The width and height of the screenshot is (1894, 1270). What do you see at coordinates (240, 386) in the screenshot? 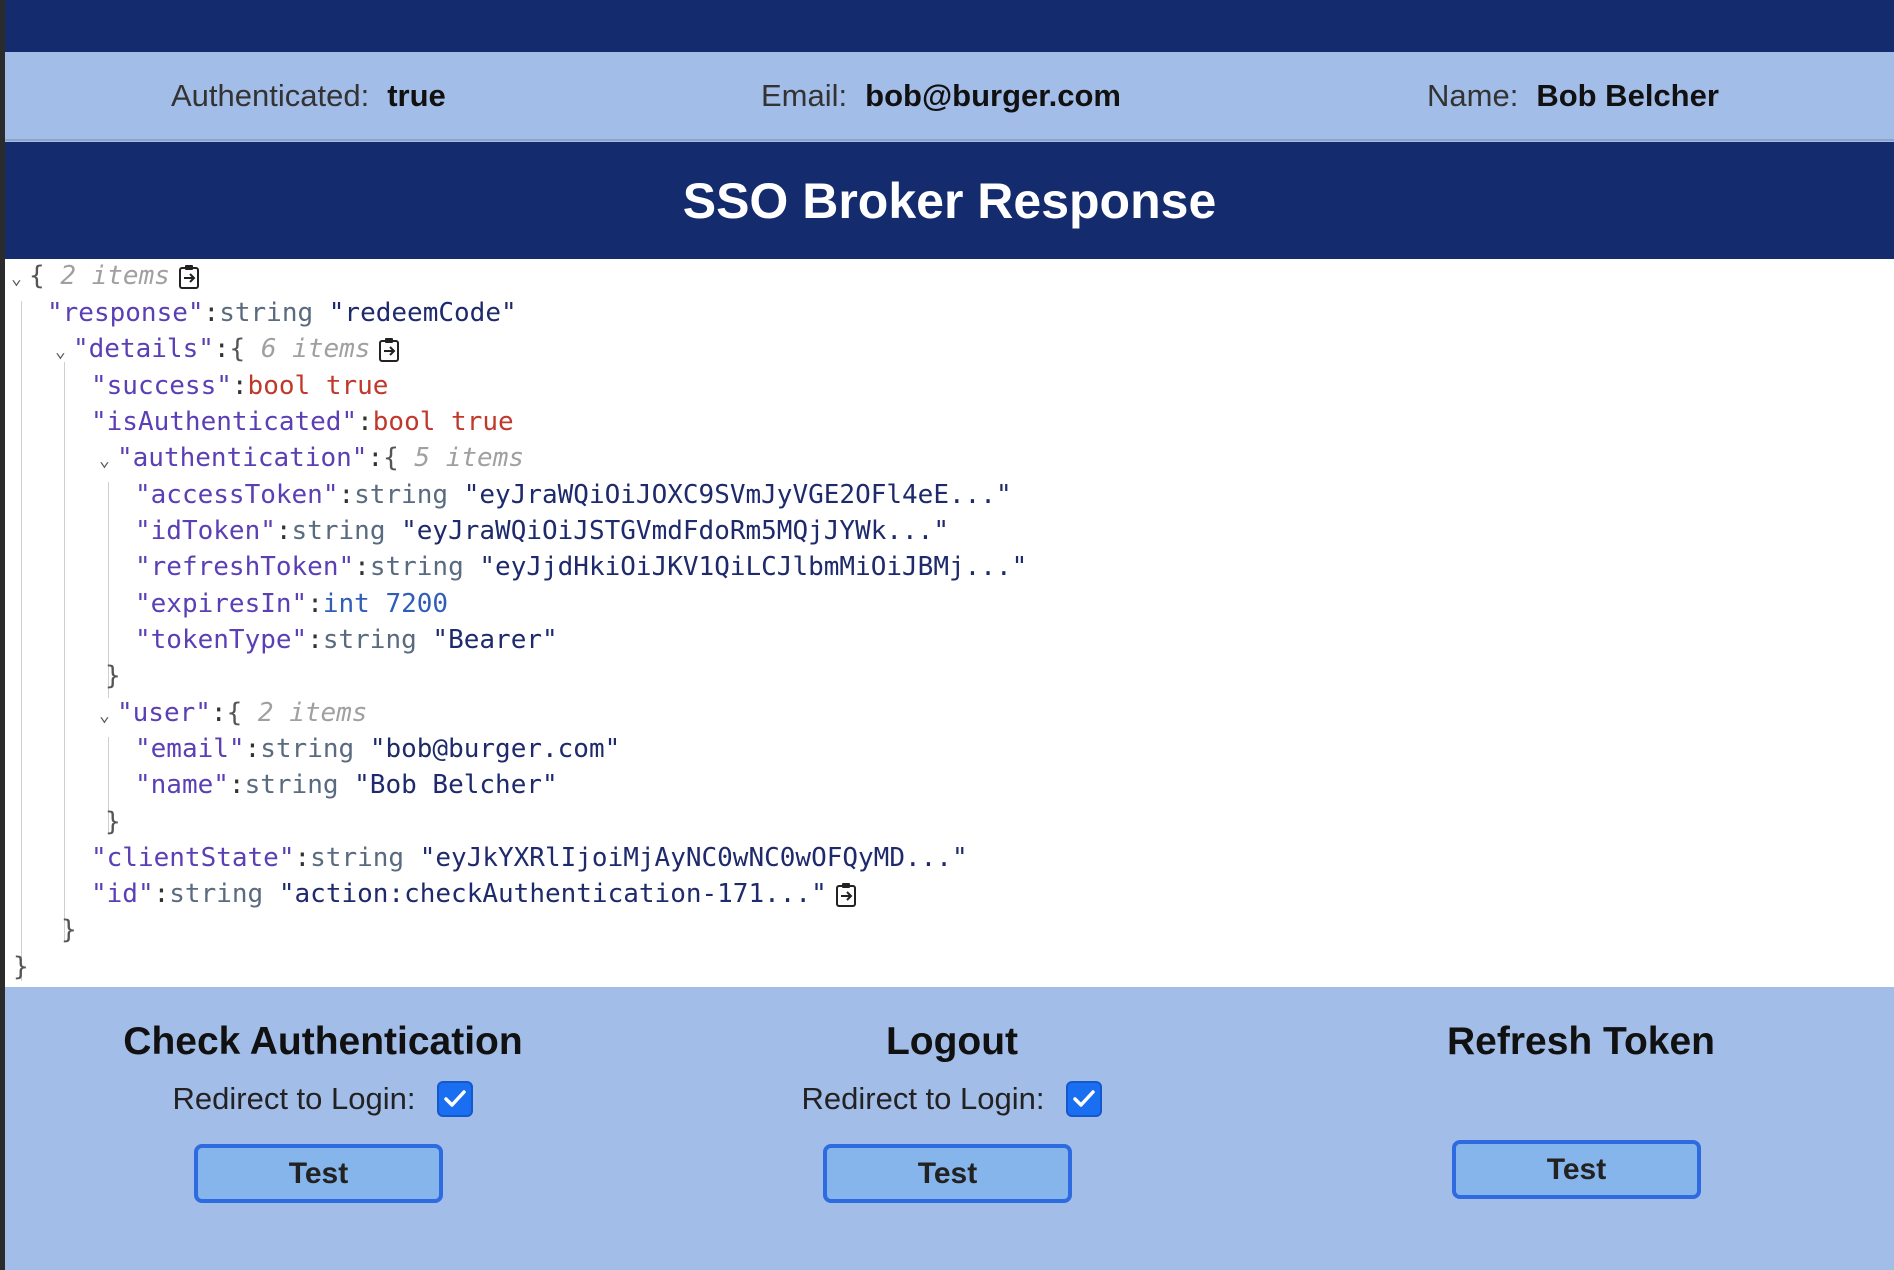
I see `json-line-success: "success":bool true` at bounding box center [240, 386].